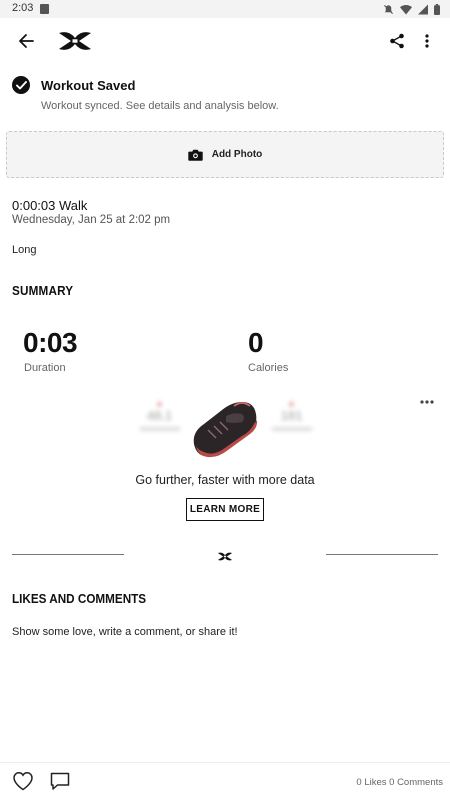  What do you see at coordinates (195, 155) in the screenshot?
I see `camera-icon` at bounding box center [195, 155].